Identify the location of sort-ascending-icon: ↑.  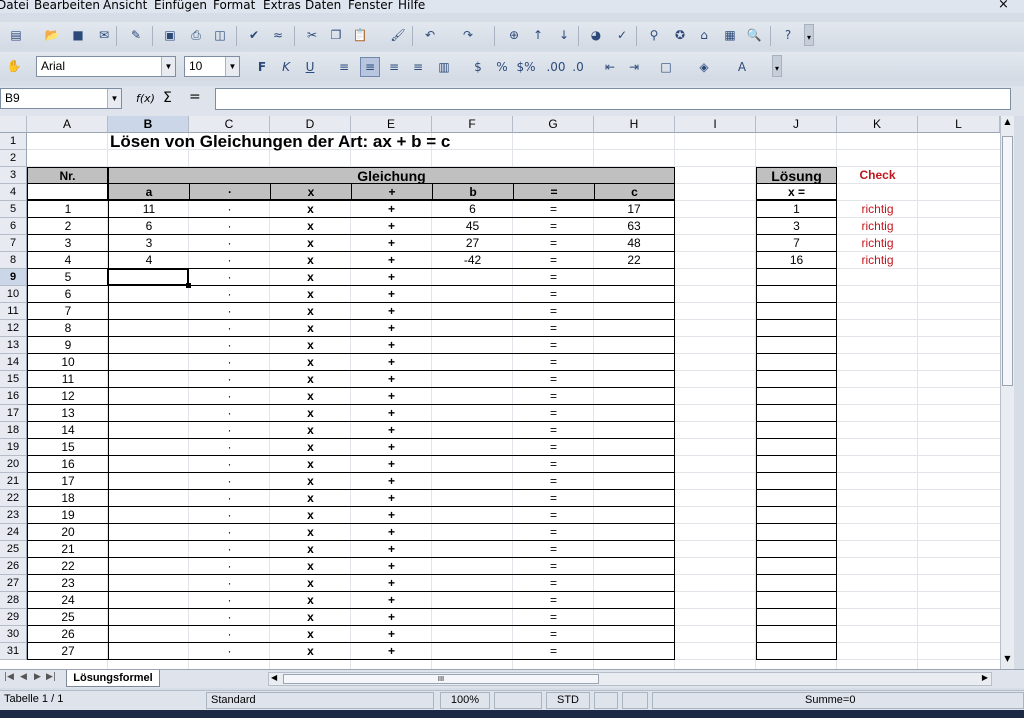
(538, 35).